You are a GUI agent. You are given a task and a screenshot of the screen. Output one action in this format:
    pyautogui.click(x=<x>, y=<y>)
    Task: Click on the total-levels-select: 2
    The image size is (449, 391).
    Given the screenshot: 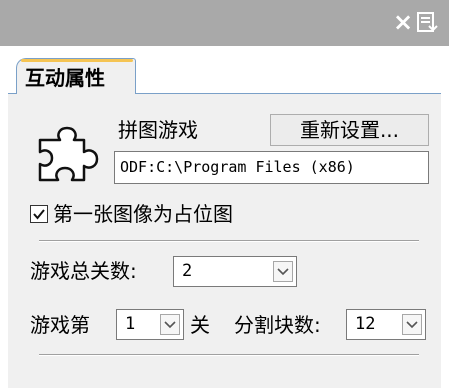 What is the action you would take?
    pyautogui.click(x=235, y=271)
    